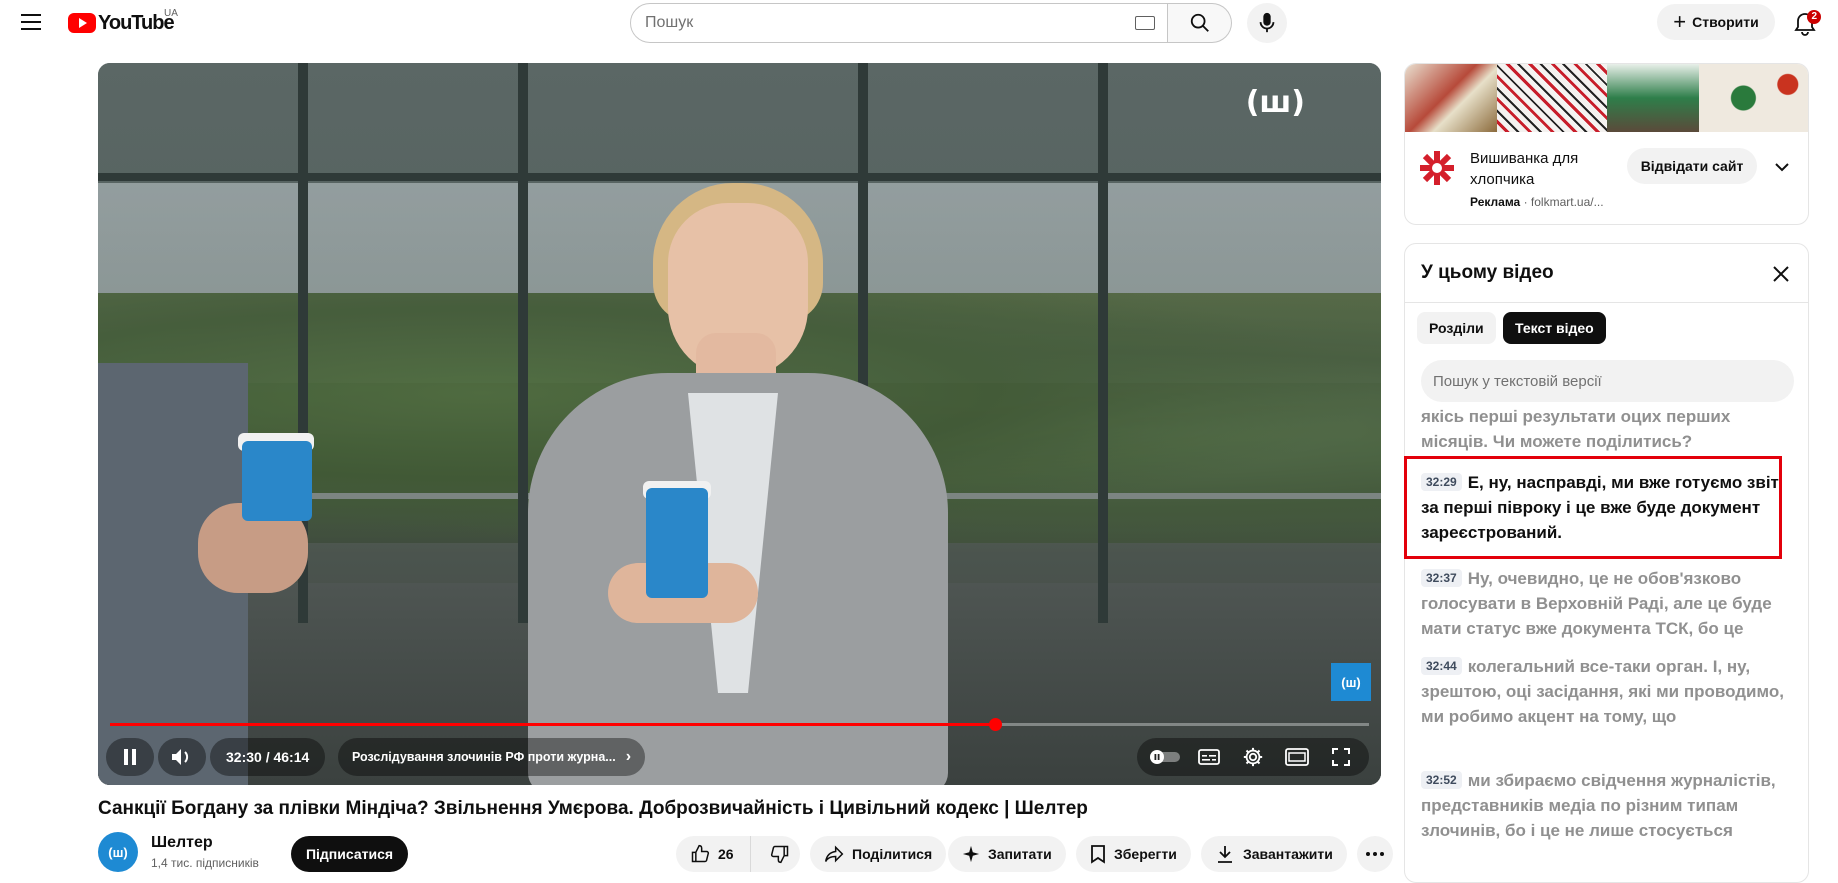  What do you see at coordinates (1805, 24) in the screenshot?
I see `notifications-button: 2` at bounding box center [1805, 24].